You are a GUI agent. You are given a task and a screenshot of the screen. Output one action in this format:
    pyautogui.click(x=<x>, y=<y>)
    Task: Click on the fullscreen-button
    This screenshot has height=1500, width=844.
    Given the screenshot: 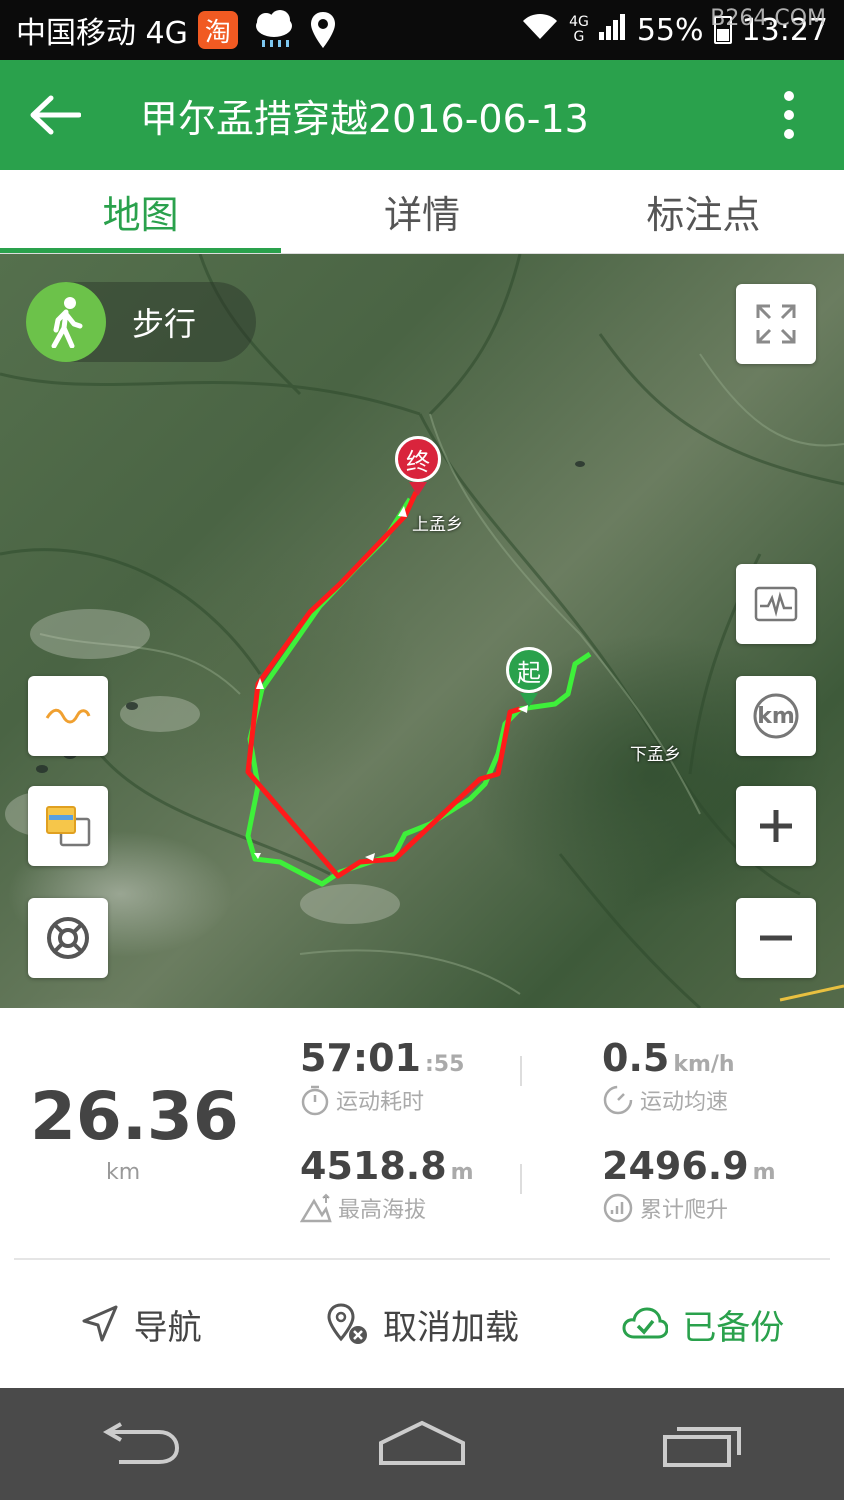 What is the action you would take?
    pyautogui.click(x=776, y=324)
    